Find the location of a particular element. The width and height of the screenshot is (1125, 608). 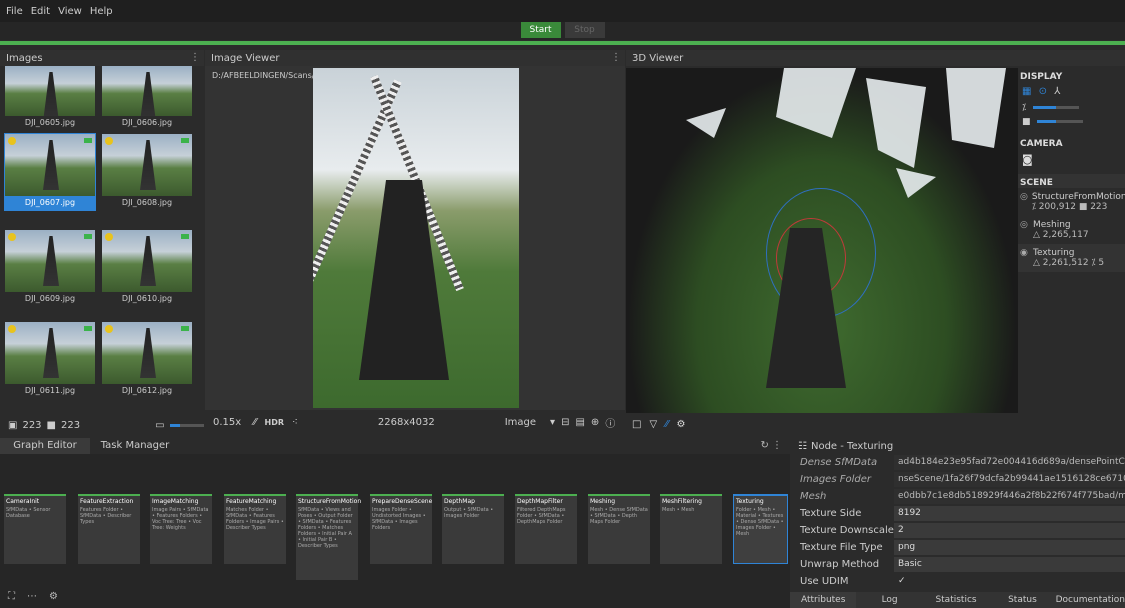

tab-task-manager: Task Manager is located at coordinates (135, 446).